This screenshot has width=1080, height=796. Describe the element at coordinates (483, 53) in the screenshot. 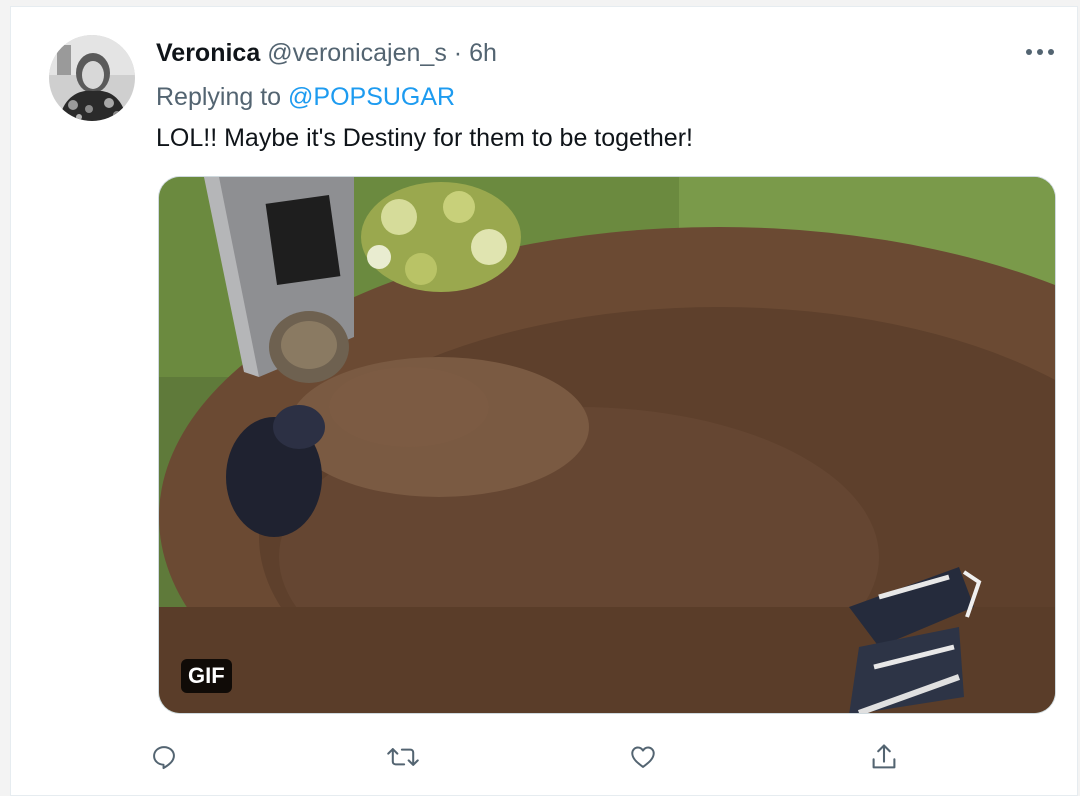

I see `timestamp: 6h` at that location.